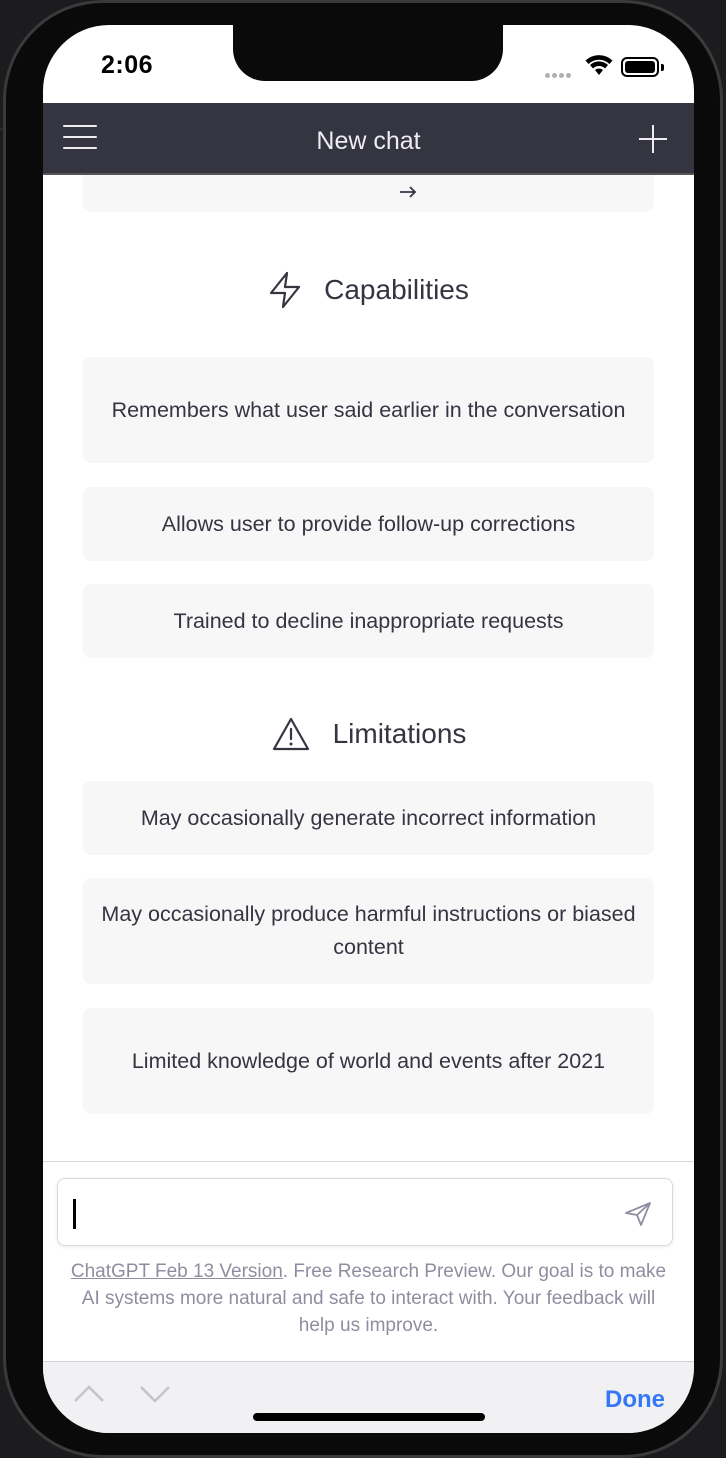 This screenshot has width=726, height=1458. What do you see at coordinates (290, 734) in the screenshot?
I see `warning-icon` at bounding box center [290, 734].